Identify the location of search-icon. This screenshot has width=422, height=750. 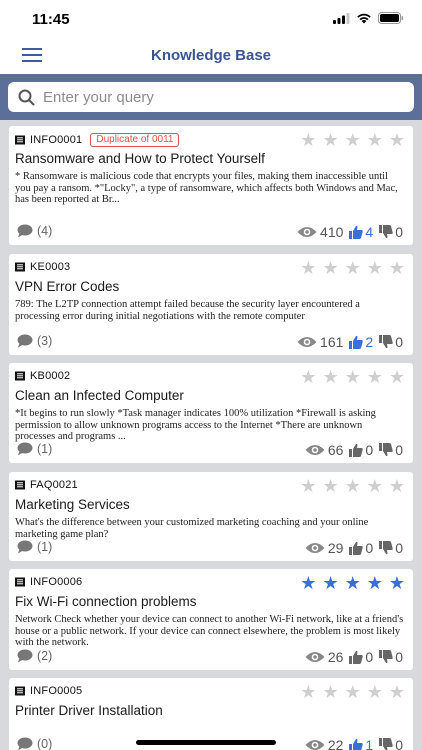
(26, 97).